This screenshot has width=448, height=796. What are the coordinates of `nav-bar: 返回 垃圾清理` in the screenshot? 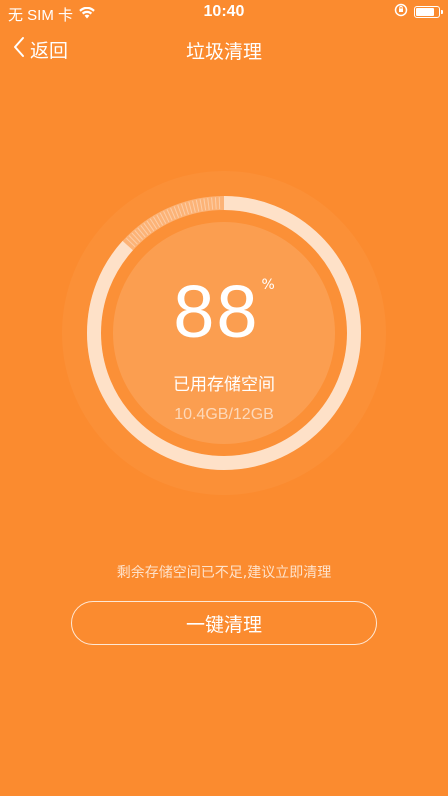 It's located at (224, 50).